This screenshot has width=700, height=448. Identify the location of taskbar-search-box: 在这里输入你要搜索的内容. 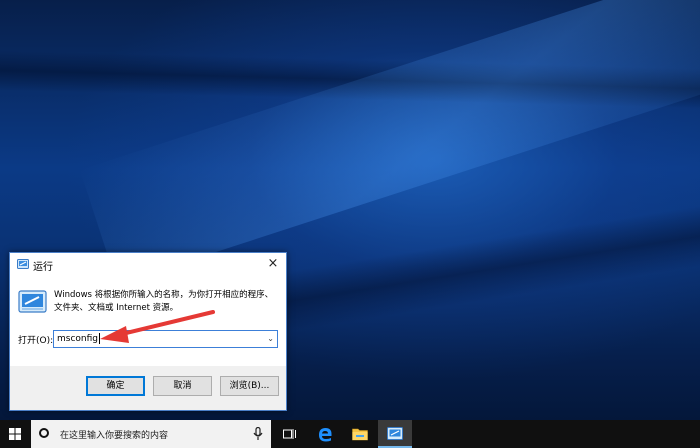
(151, 434).